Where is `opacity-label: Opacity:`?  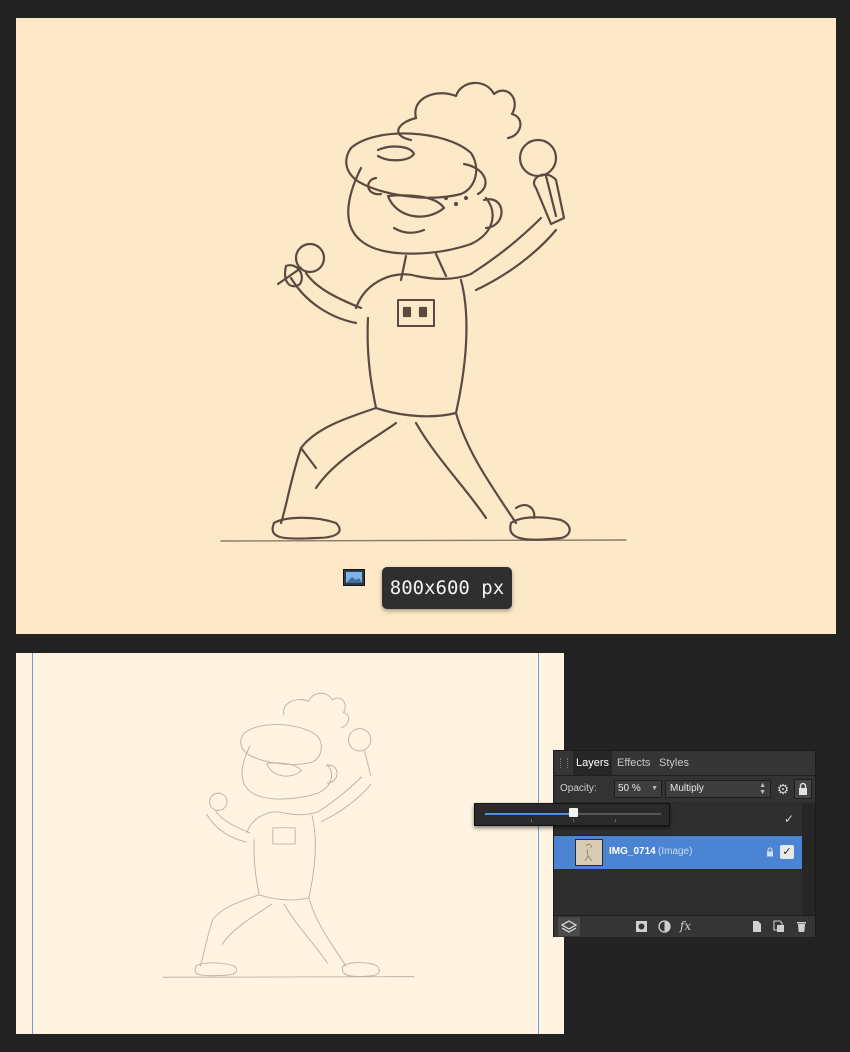 opacity-label: Opacity: is located at coordinates (578, 788).